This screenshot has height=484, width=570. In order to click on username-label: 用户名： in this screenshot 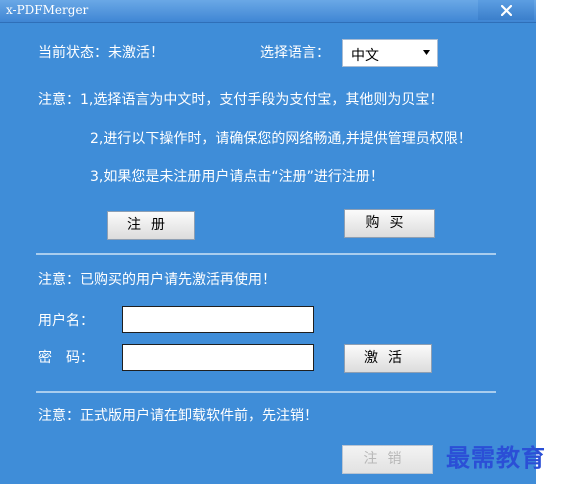, I will do `click(66, 321)`.